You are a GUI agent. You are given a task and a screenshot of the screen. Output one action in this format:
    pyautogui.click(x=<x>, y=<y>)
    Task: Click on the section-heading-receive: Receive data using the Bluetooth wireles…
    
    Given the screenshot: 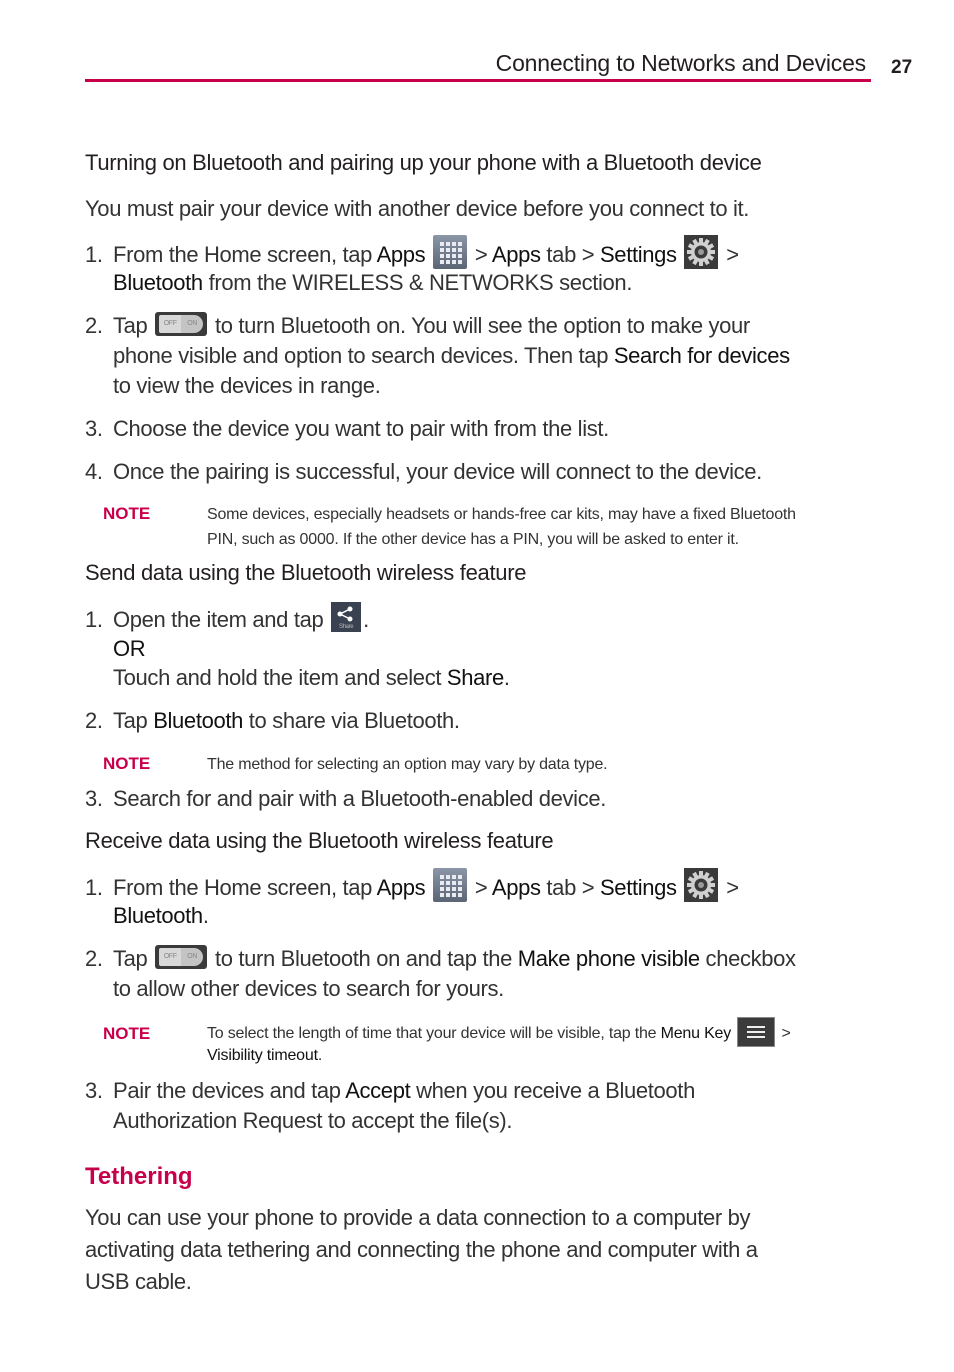 What is the action you would take?
    pyautogui.click(x=319, y=840)
    